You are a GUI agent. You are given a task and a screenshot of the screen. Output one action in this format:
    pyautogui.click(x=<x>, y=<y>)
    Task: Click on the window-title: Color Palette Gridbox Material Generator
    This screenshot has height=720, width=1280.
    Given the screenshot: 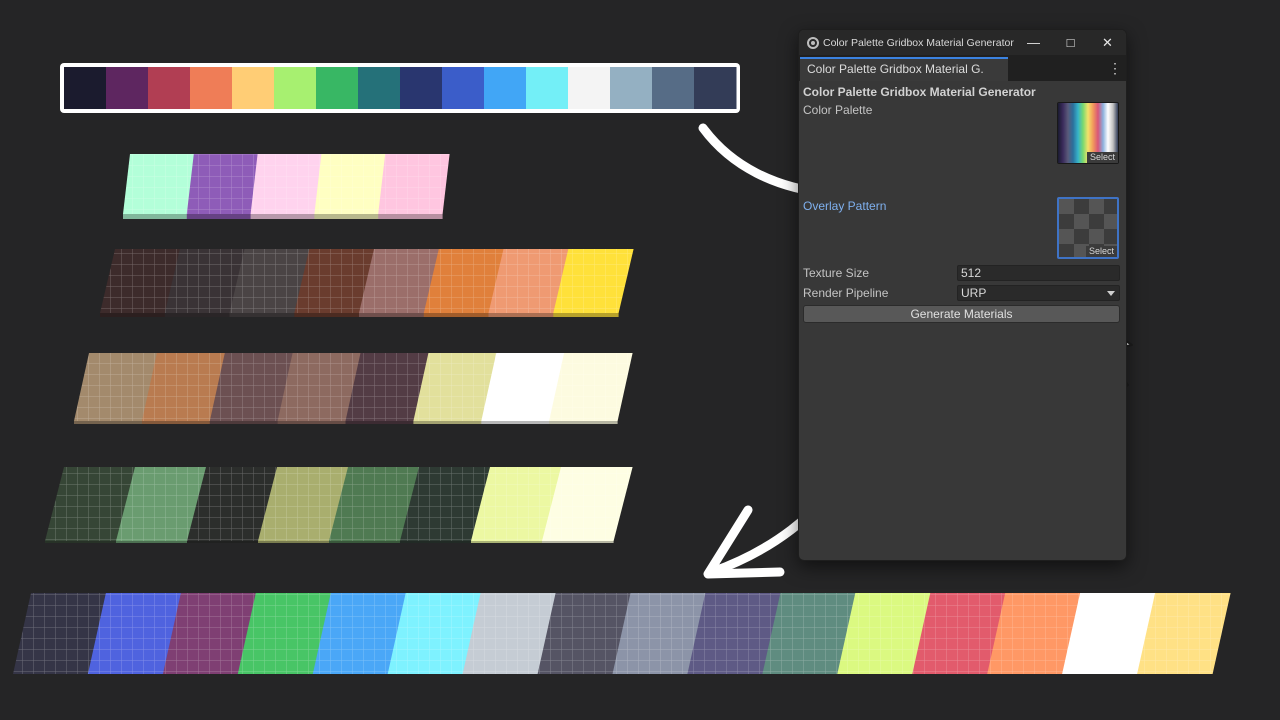 What is the action you would take?
    pyautogui.click(x=918, y=42)
    